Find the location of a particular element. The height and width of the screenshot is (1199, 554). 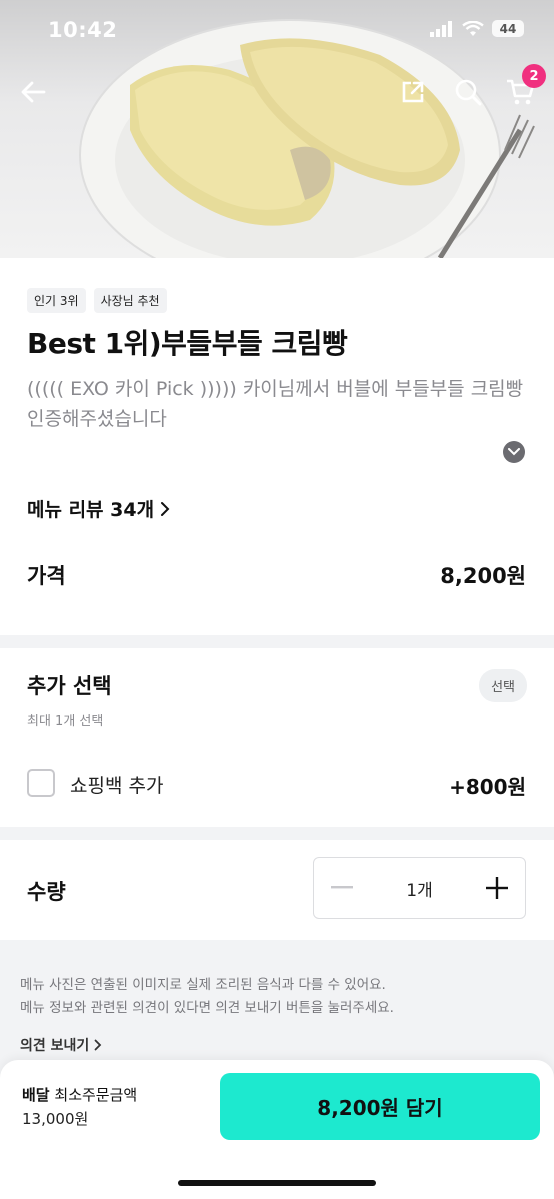

increase-quantity-button is located at coordinates (497, 888).